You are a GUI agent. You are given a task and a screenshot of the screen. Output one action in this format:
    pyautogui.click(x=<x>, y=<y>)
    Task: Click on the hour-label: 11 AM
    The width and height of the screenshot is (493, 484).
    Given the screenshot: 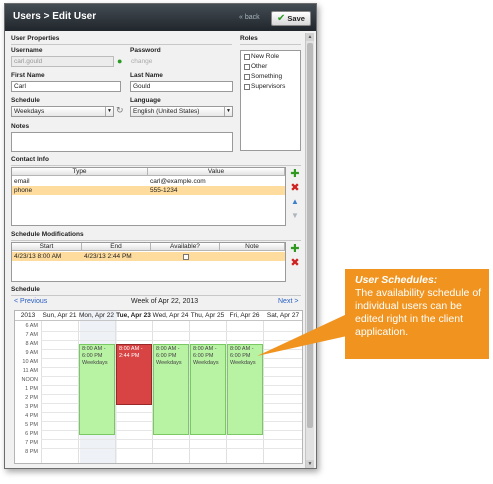 What is the action you would take?
    pyautogui.click(x=30, y=371)
    